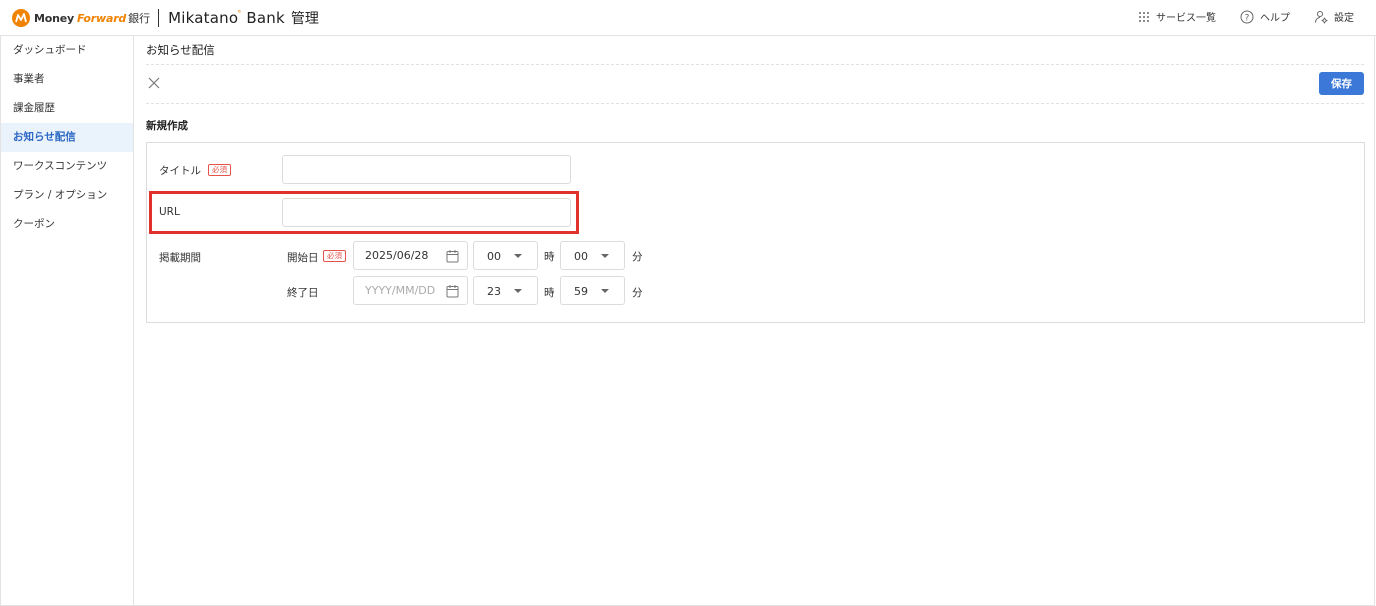  I want to click on sidebar-item-coupons: クーポン, so click(67, 224).